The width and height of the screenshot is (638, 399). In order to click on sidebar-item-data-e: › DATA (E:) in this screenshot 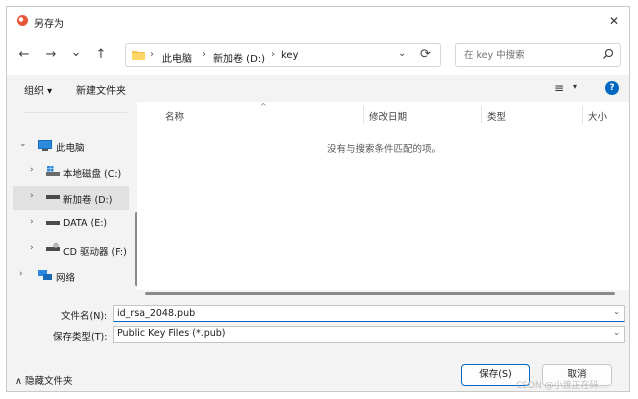, I will do `click(71, 224)`.